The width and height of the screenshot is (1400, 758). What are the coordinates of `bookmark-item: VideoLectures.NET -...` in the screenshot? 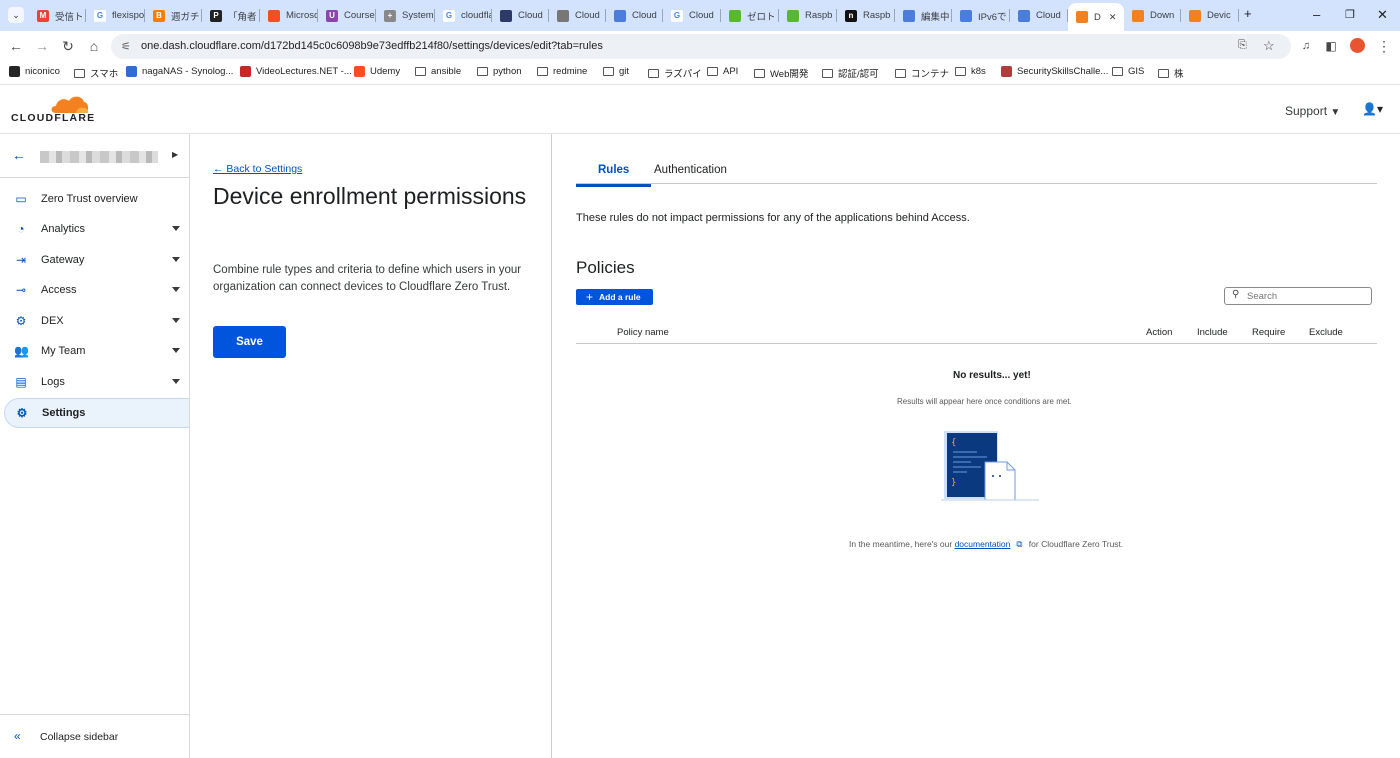 It's located at (296, 71).